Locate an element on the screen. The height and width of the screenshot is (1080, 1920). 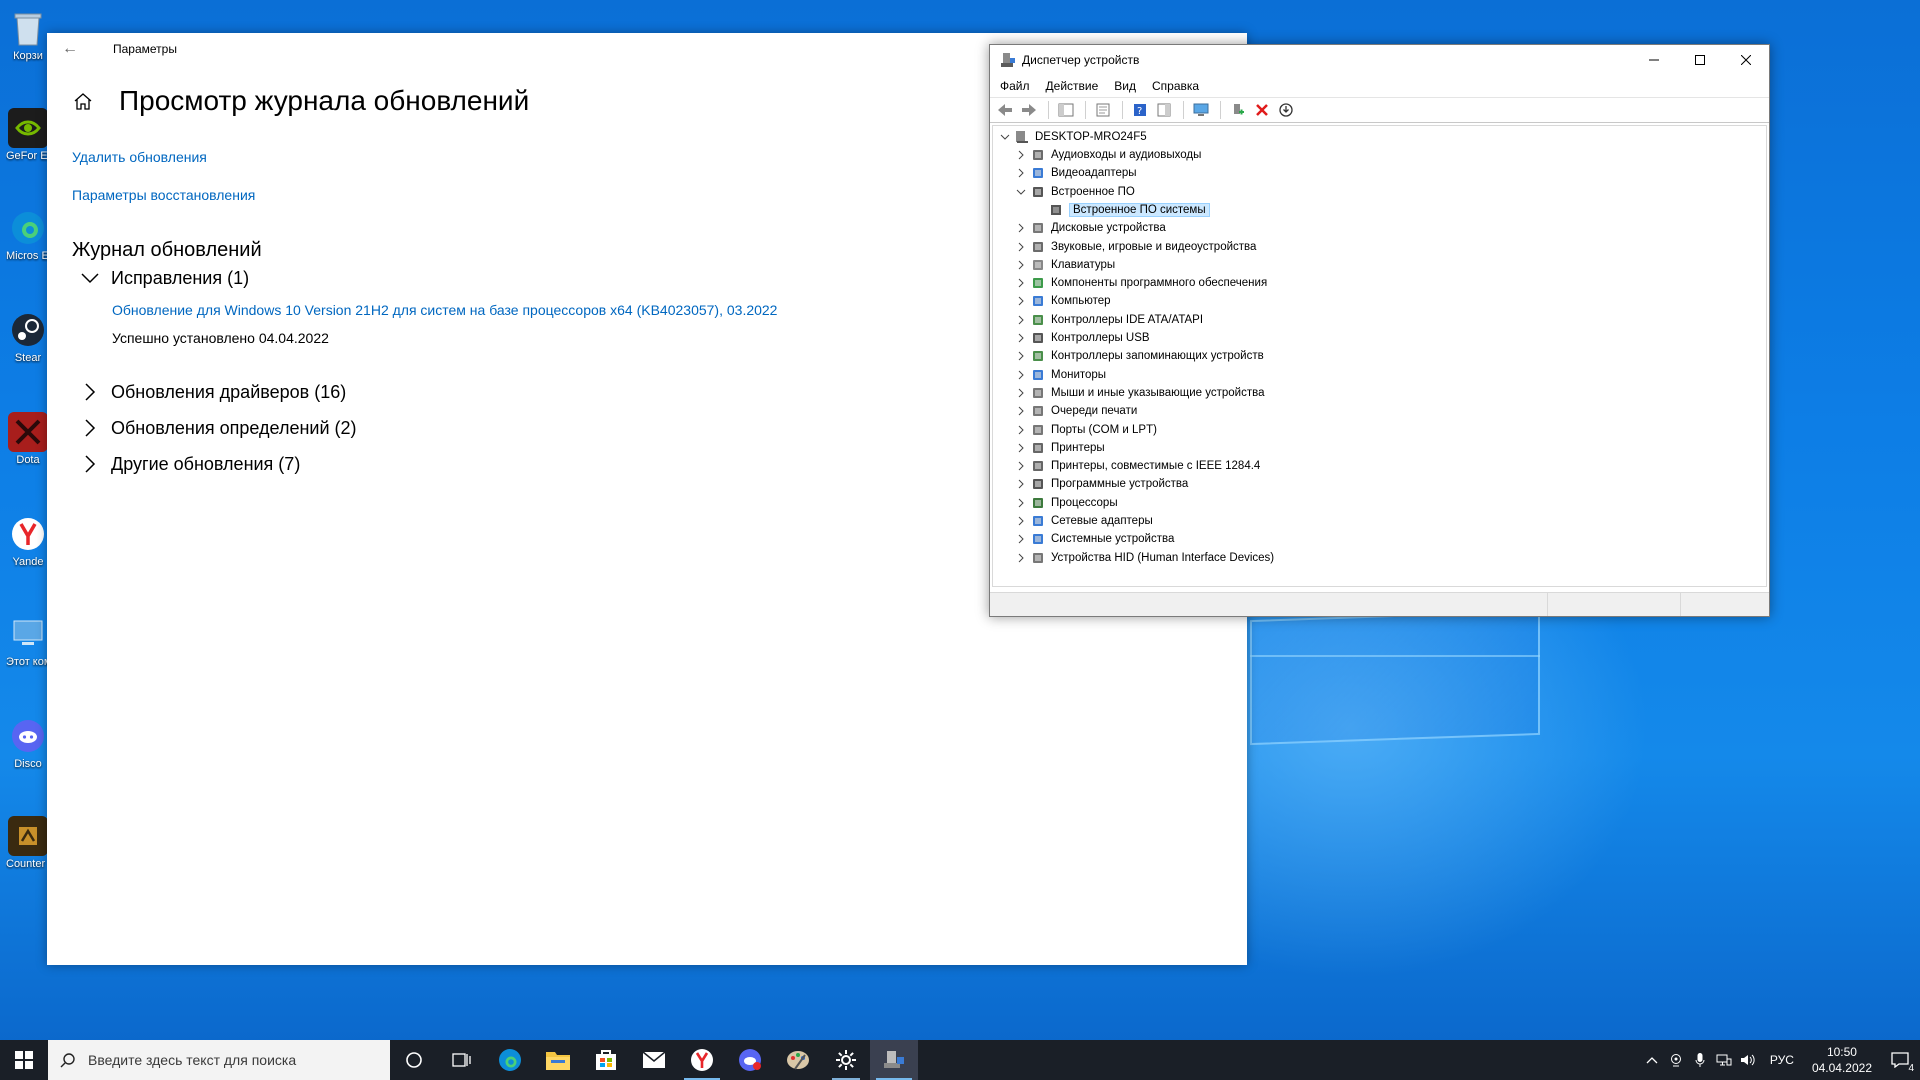
tree-category: Звуковые, игровые и видеоустройства is located at coordinates (1135, 247).